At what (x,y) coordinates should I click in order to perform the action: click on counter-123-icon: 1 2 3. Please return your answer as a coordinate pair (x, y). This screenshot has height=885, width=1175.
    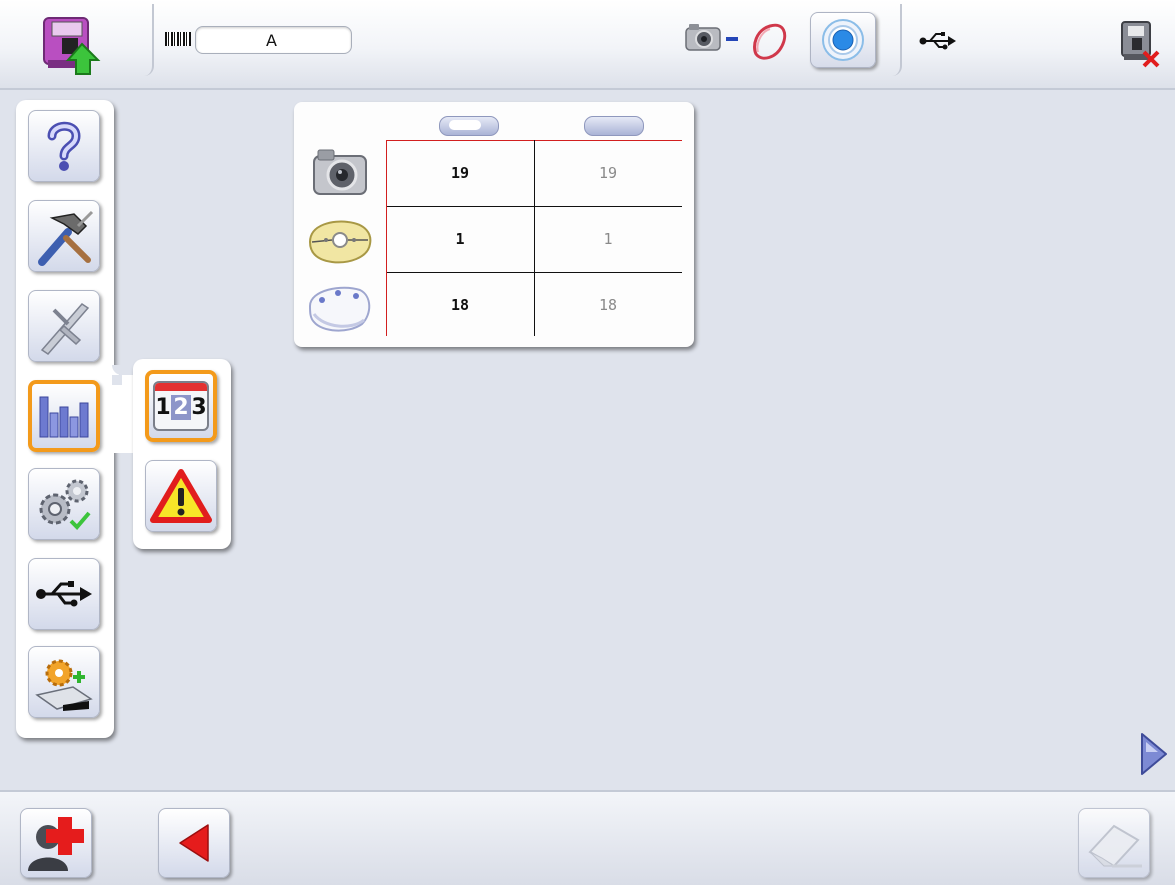
    Looking at the image, I should click on (181, 406).